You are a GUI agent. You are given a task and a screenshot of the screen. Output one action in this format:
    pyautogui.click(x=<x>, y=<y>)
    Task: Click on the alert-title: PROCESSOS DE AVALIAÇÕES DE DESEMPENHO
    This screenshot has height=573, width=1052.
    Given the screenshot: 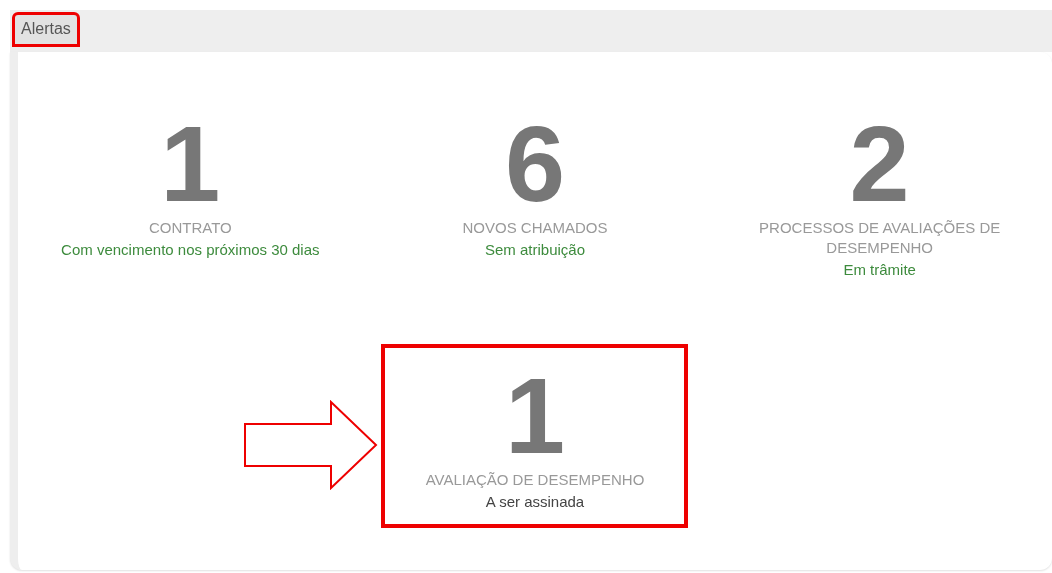 What is the action you would take?
    pyautogui.click(x=880, y=238)
    